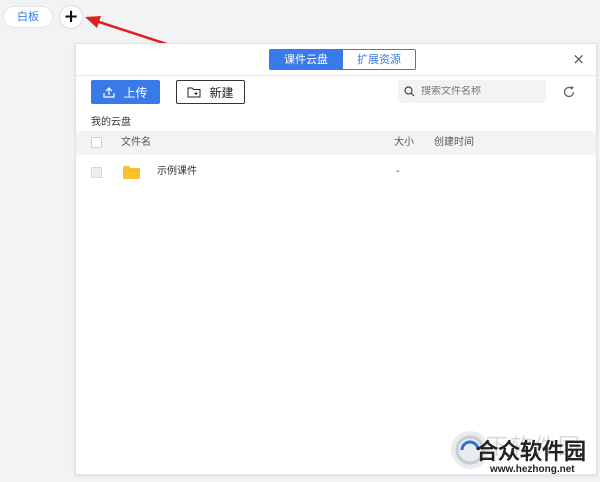 This screenshot has width=600, height=482. I want to click on table-row: 示例课件 -, so click(336, 172).